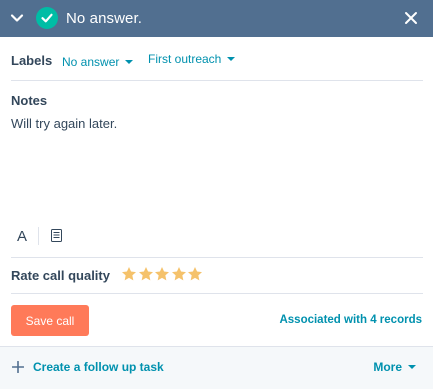 The width and height of the screenshot is (433, 389). Describe the element at coordinates (38, 236) in the screenshot. I see `toolbar-divider` at that location.